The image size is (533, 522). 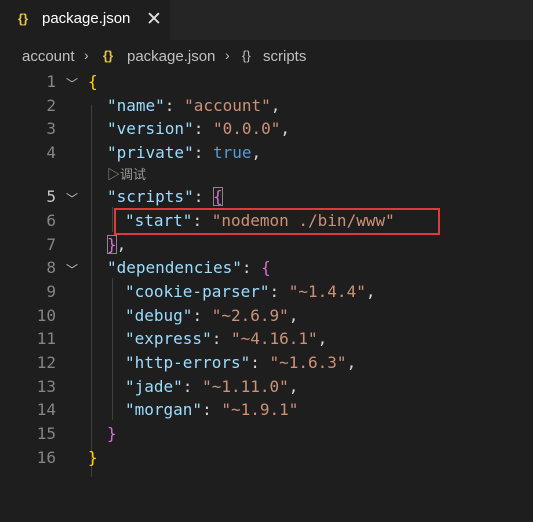 I want to click on tab-title: package.json, so click(x=86, y=18).